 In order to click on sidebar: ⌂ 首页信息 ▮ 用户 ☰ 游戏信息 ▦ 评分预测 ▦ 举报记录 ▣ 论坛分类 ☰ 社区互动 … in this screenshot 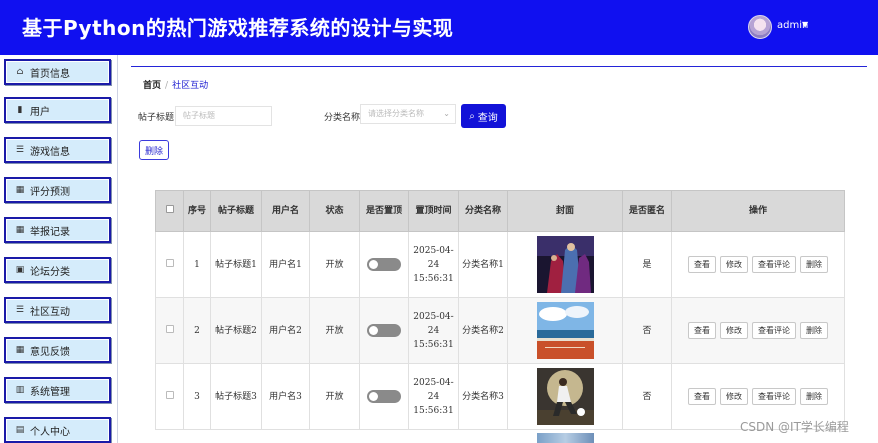, I will do `click(59, 249)`.